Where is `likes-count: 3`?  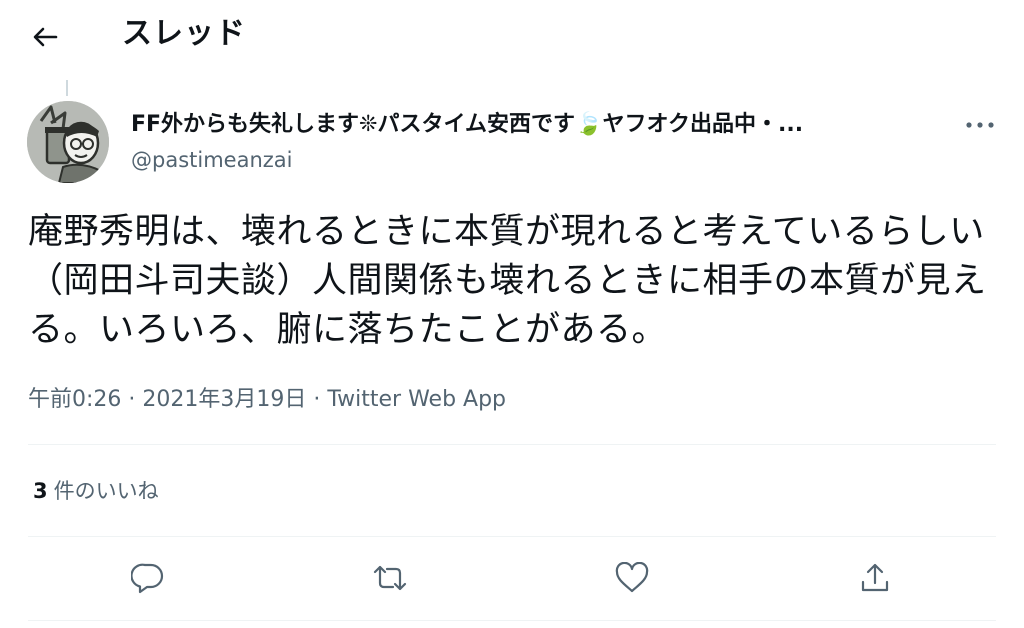
likes-count: 3 is located at coordinates (40, 491).